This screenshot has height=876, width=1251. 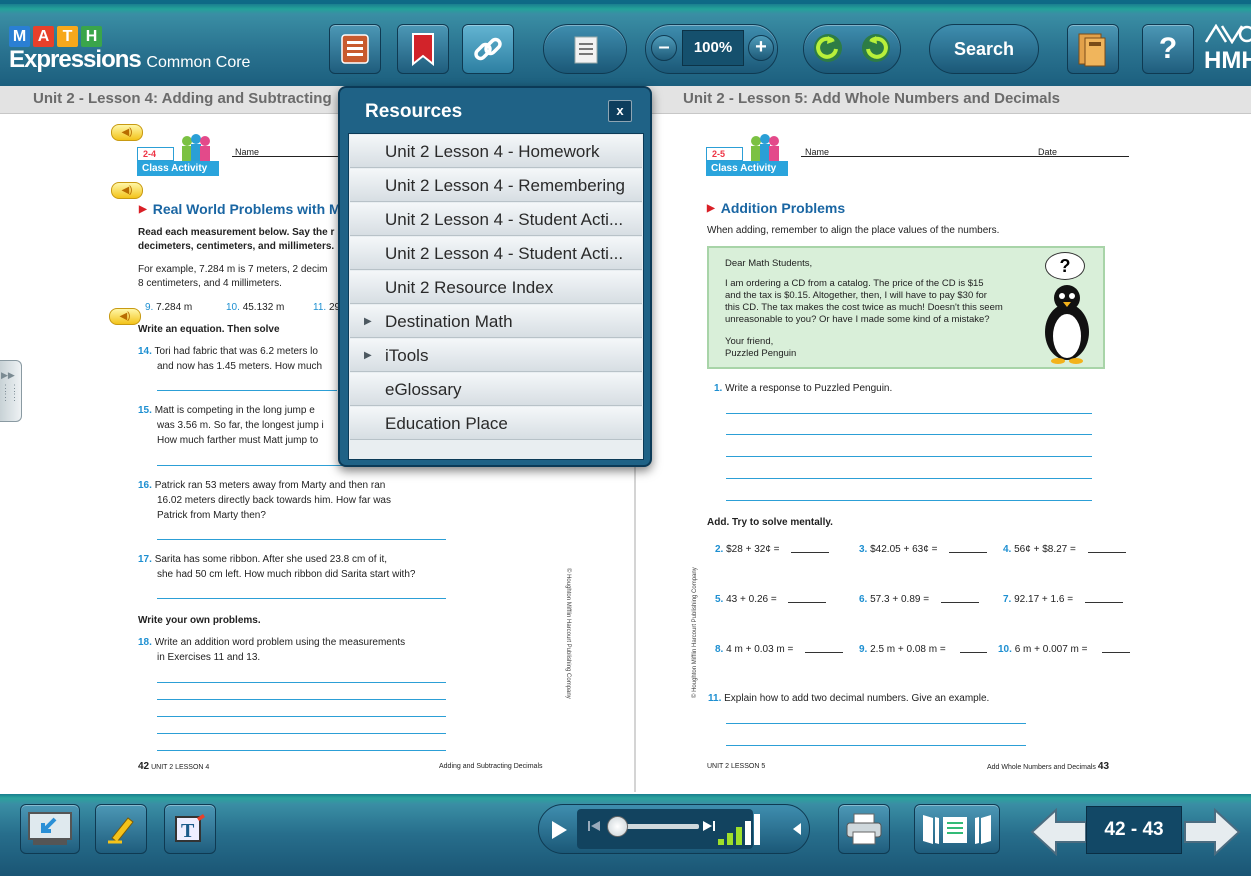 I want to click on page-footer-right: Add Whole Numbers and Decimals 43, so click(x=1048, y=766).